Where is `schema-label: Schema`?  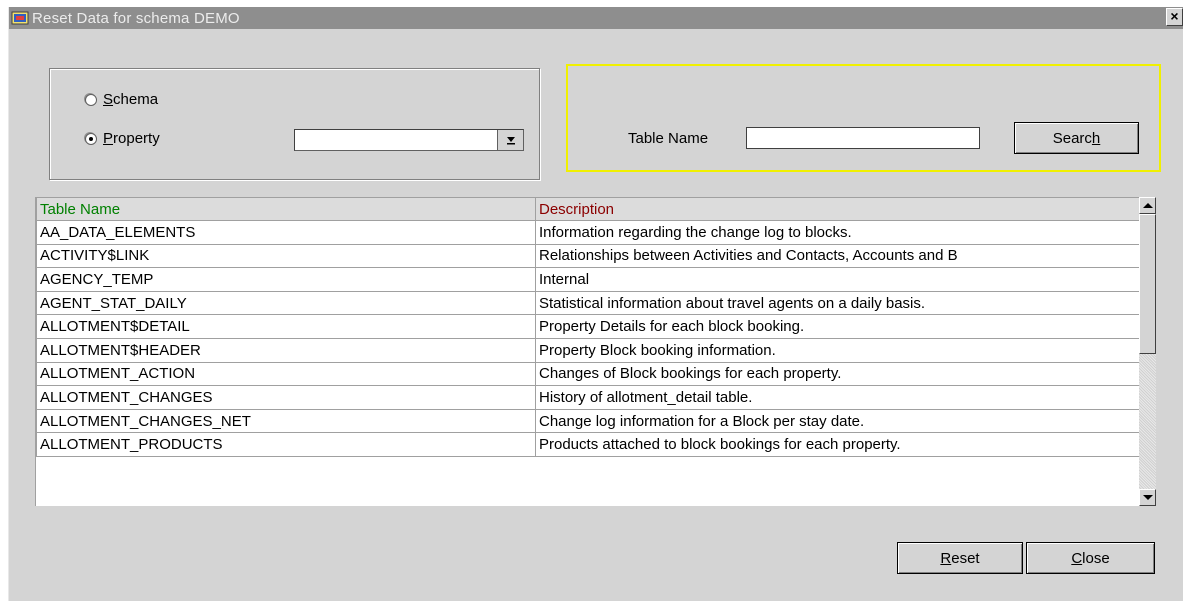
schema-label: Schema is located at coordinates (131, 99).